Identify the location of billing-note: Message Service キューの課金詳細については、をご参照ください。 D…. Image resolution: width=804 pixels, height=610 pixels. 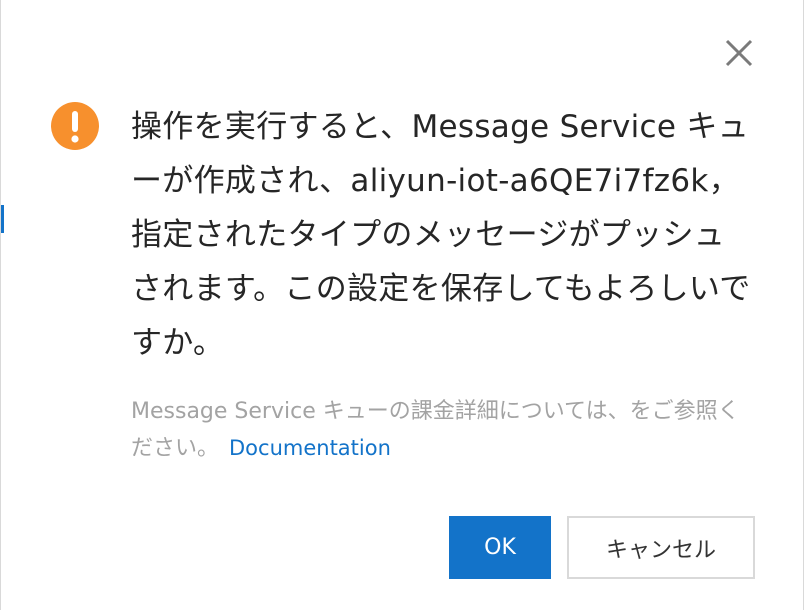
(441, 430).